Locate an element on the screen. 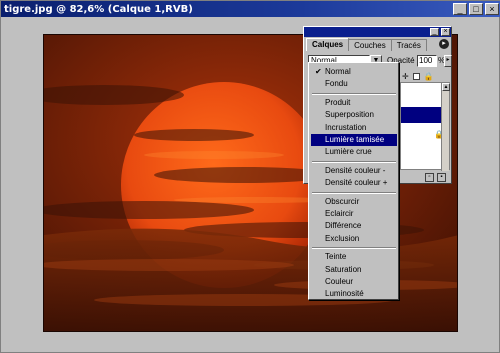 The image size is (500, 353). layers-list: 🔒 ▲ is located at coordinates (425, 126).